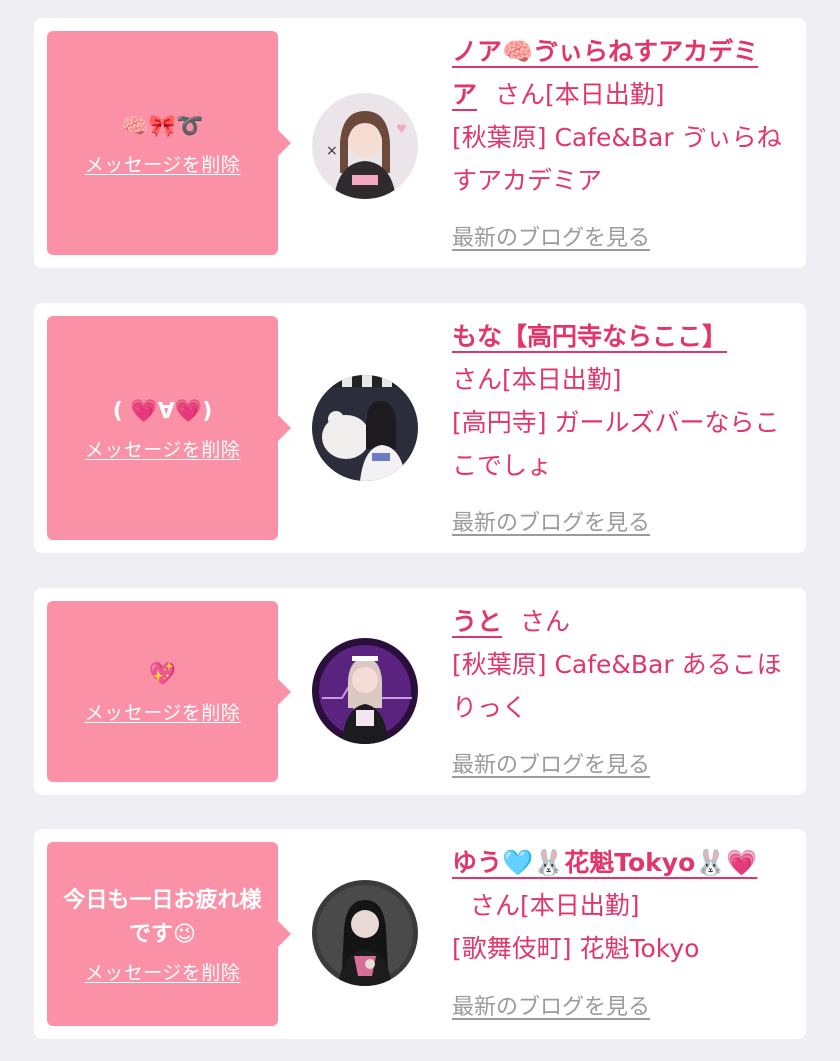 This screenshot has height=1061, width=840. Describe the element at coordinates (617, 401) in the screenshot. I see `cast-info: もな【高円寺ならここ】 さん[本日出勤] [高円寺] ガールズバーならここでしょ` at that location.